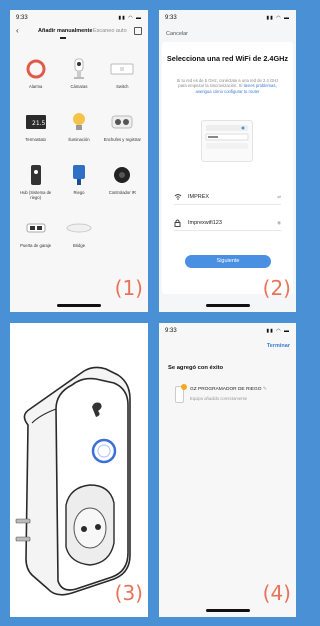 The image size is (320, 626). I want to click on category-garaje: Puerta de garaje, so click(35, 238).